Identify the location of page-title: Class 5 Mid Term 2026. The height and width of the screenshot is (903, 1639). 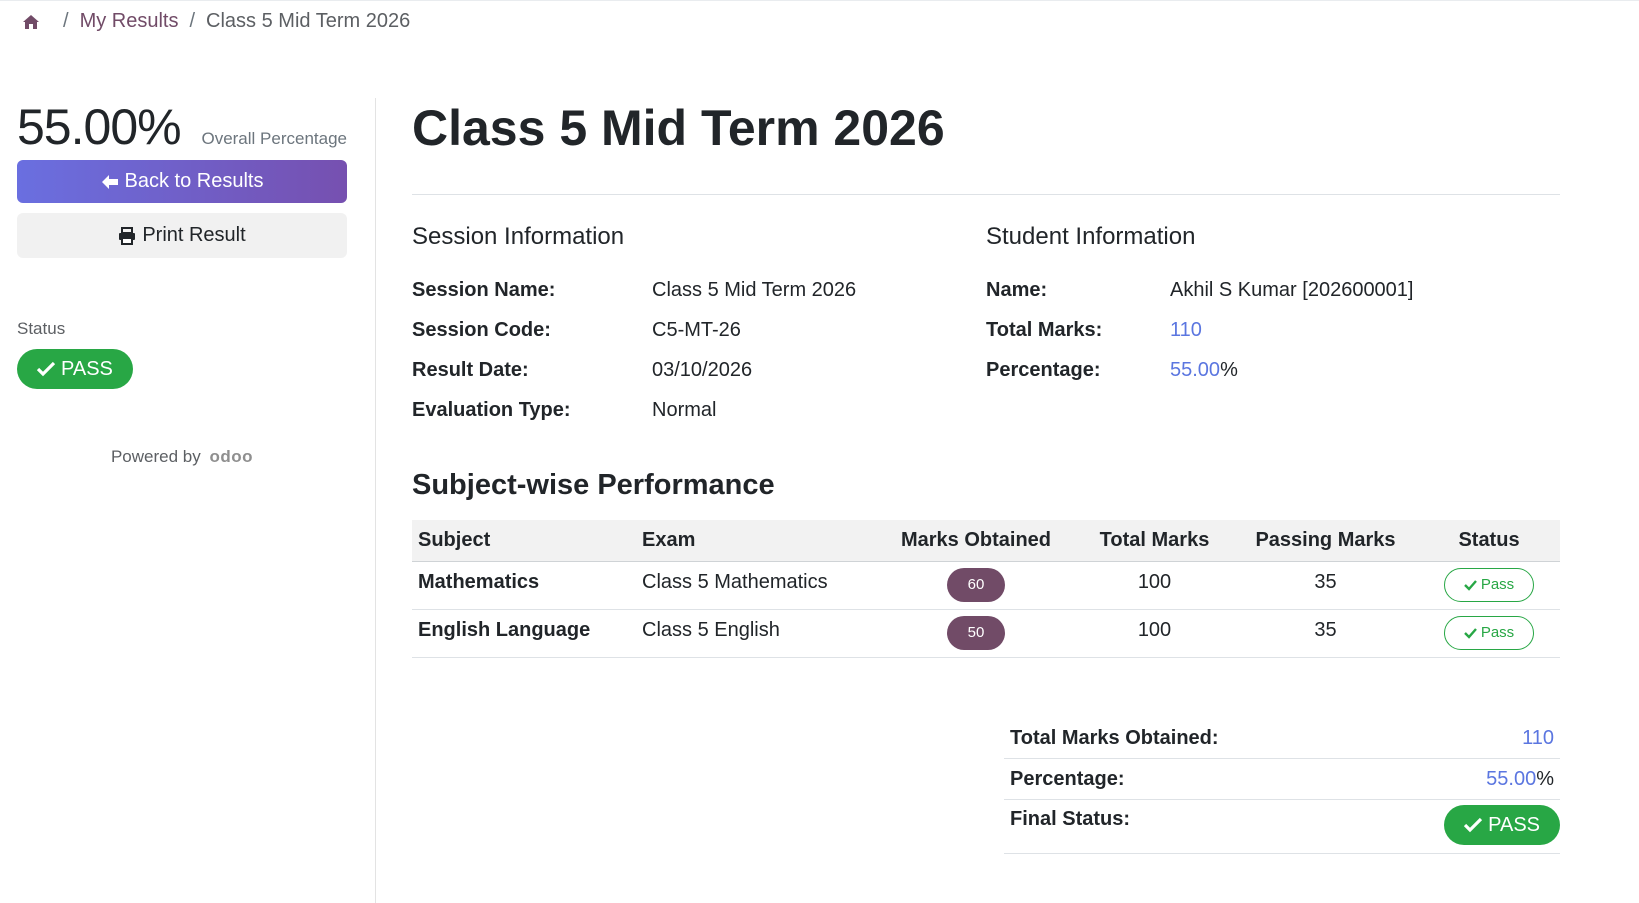
(678, 128).